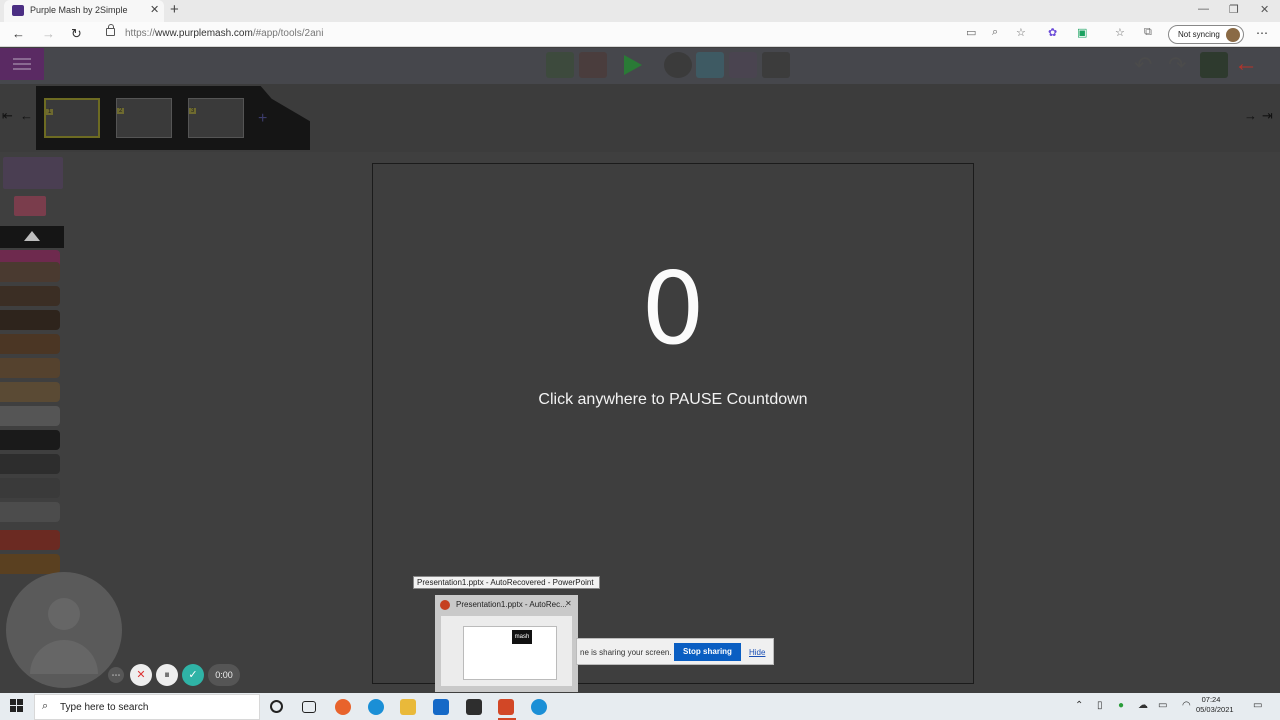 The image size is (1280, 720). What do you see at coordinates (343, 707) in the screenshot?
I see `firefox-icon` at bounding box center [343, 707].